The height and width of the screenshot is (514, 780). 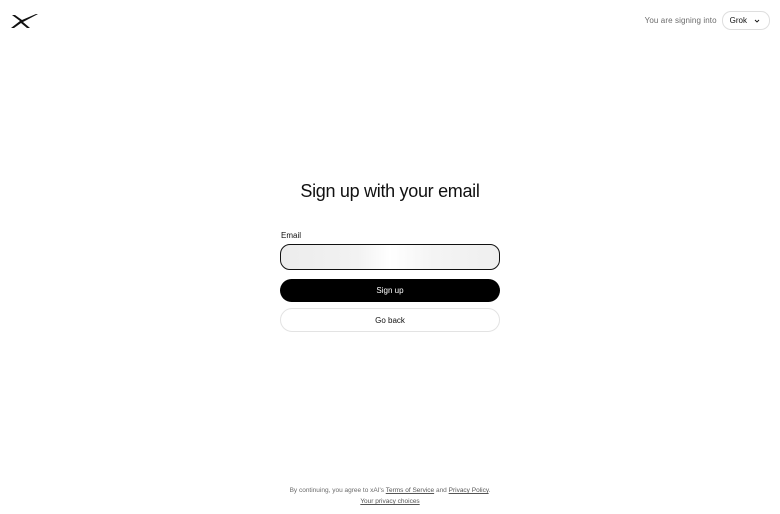 What do you see at coordinates (757, 21) in the screenshot?
I see `chevron-down-icon` at bounding box center [757, 21].